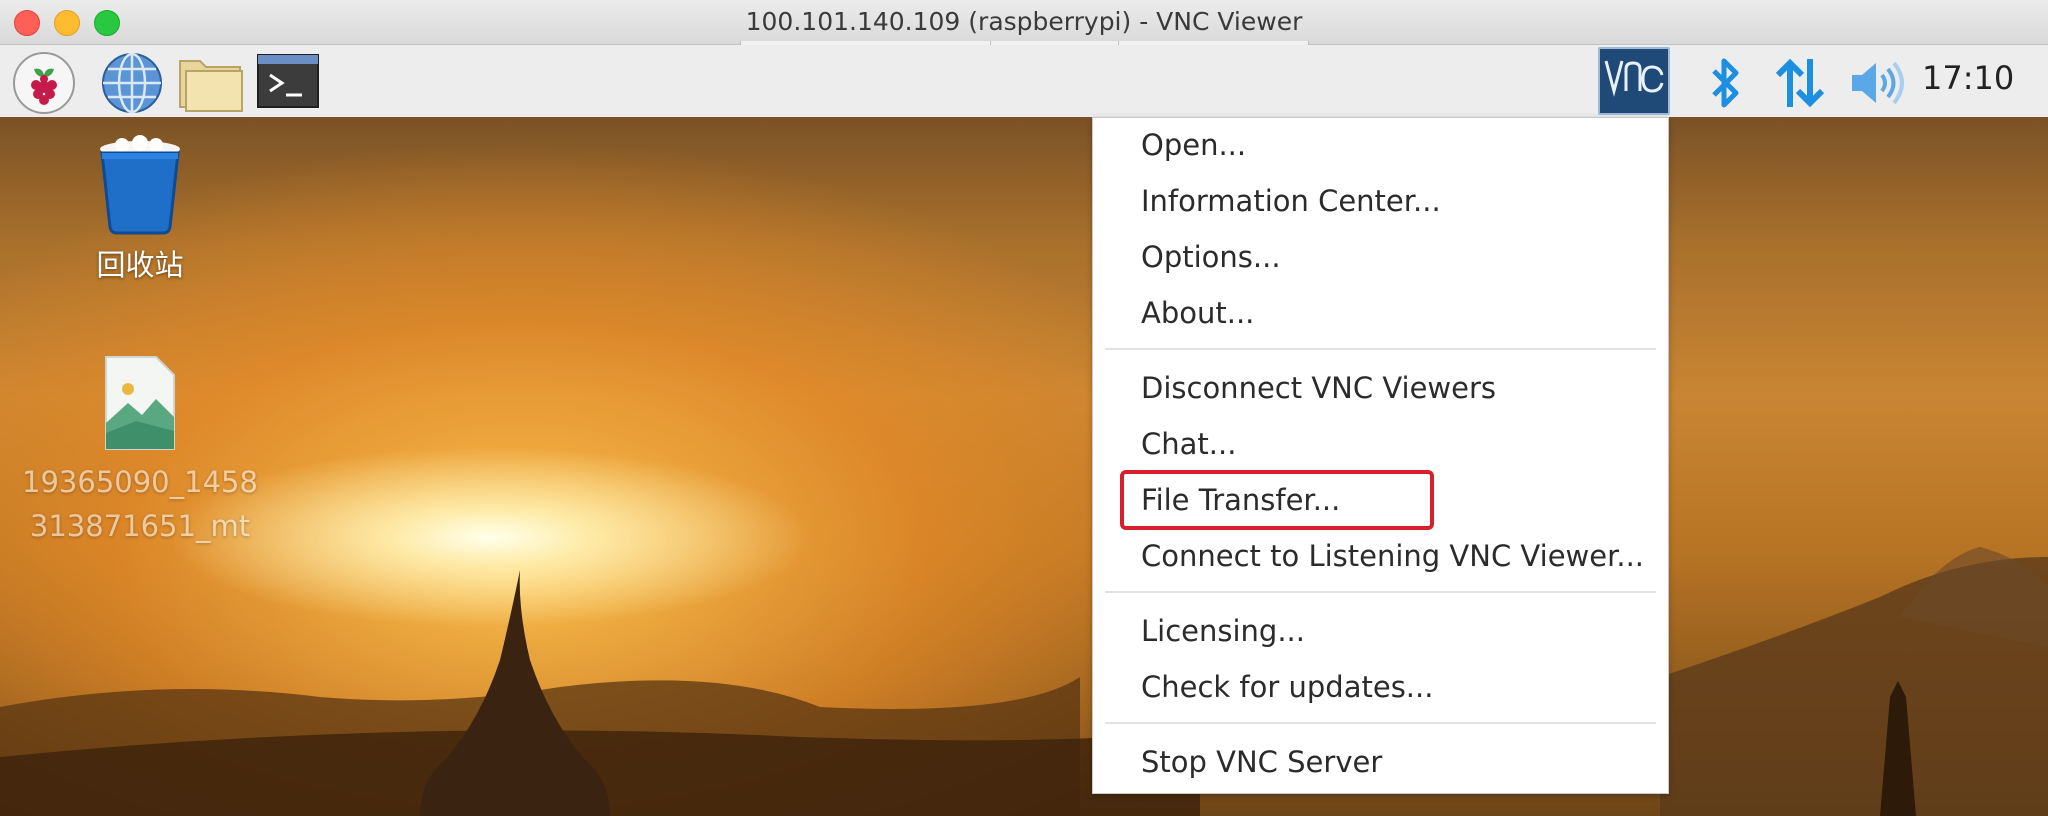  Describe the element at coordinates (288, 83) in the screenshot. I see `terminal-icon` at that location.